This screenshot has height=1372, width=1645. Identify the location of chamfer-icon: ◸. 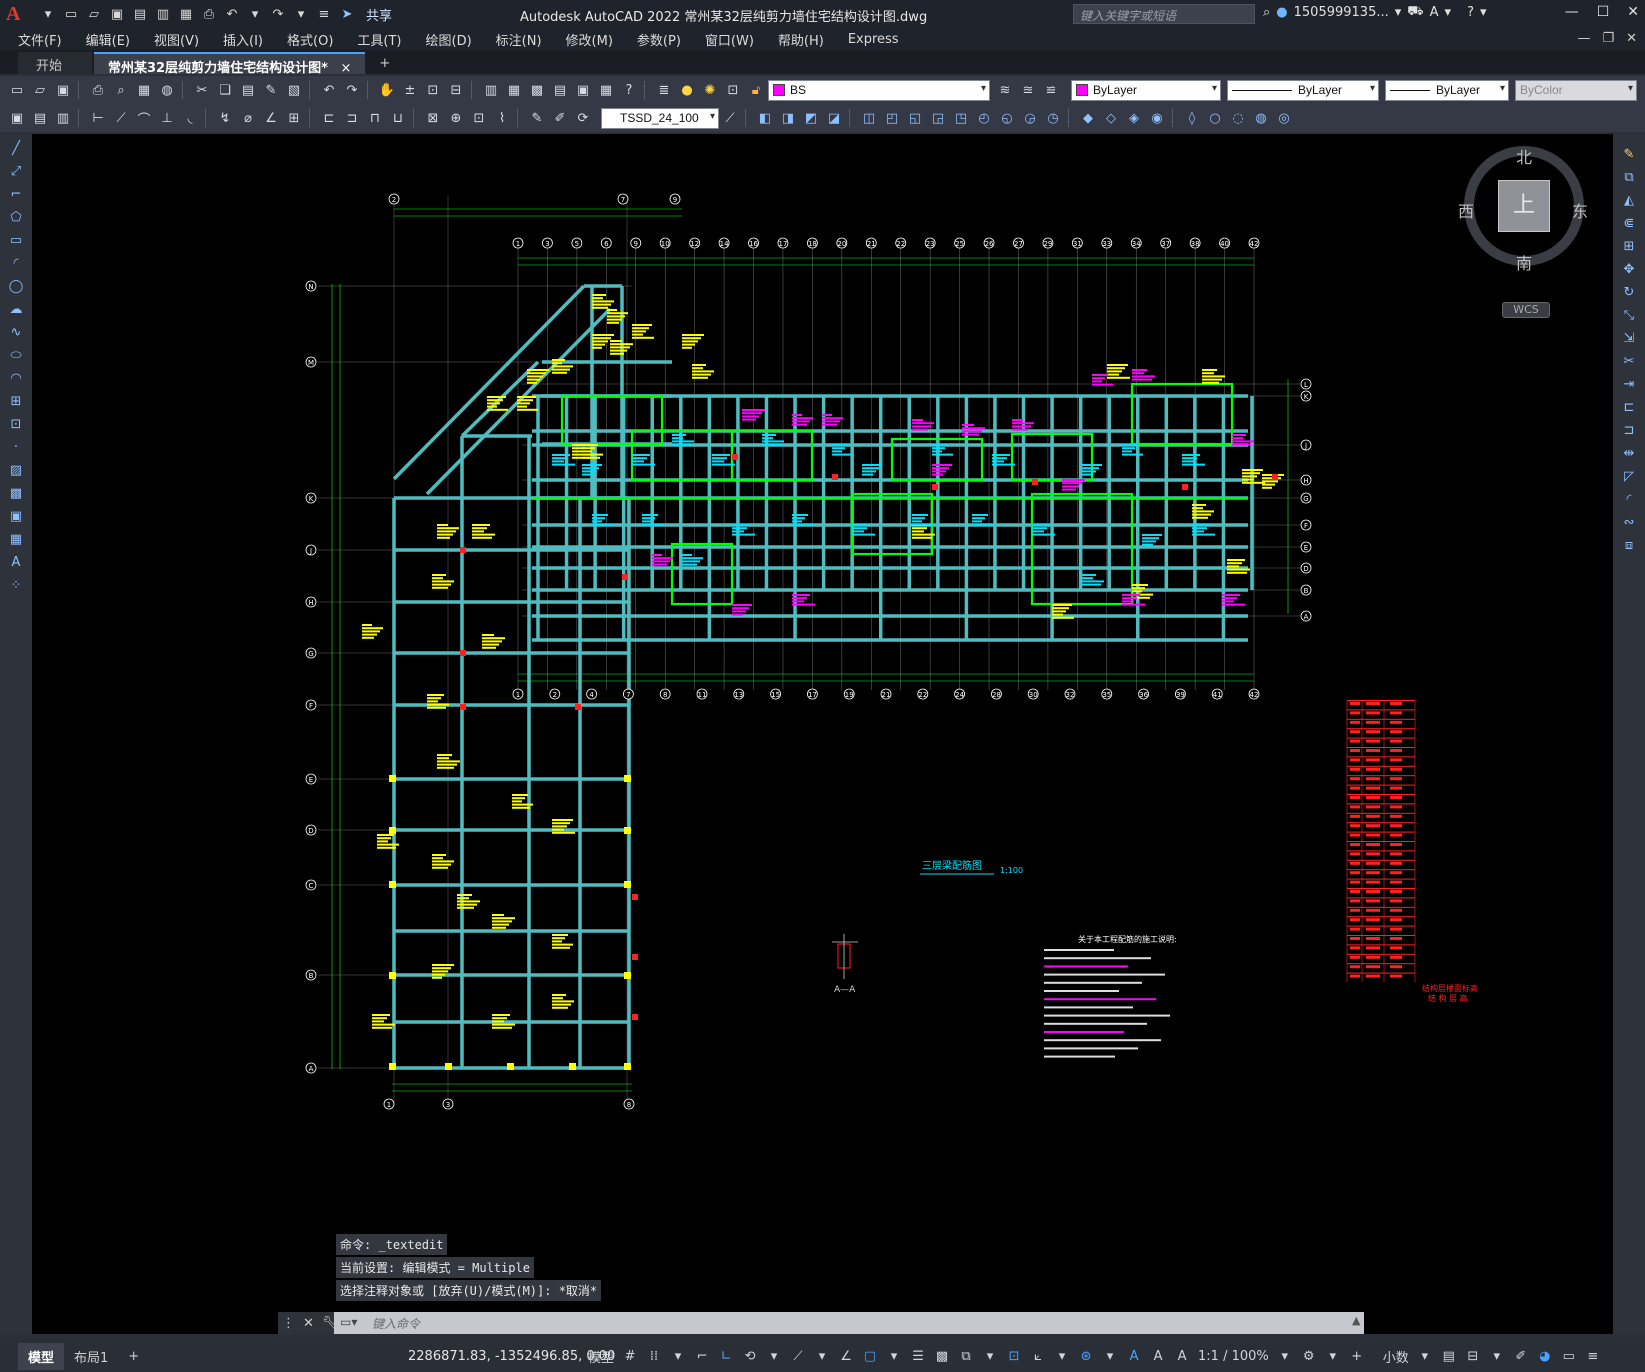
(1629, 476).